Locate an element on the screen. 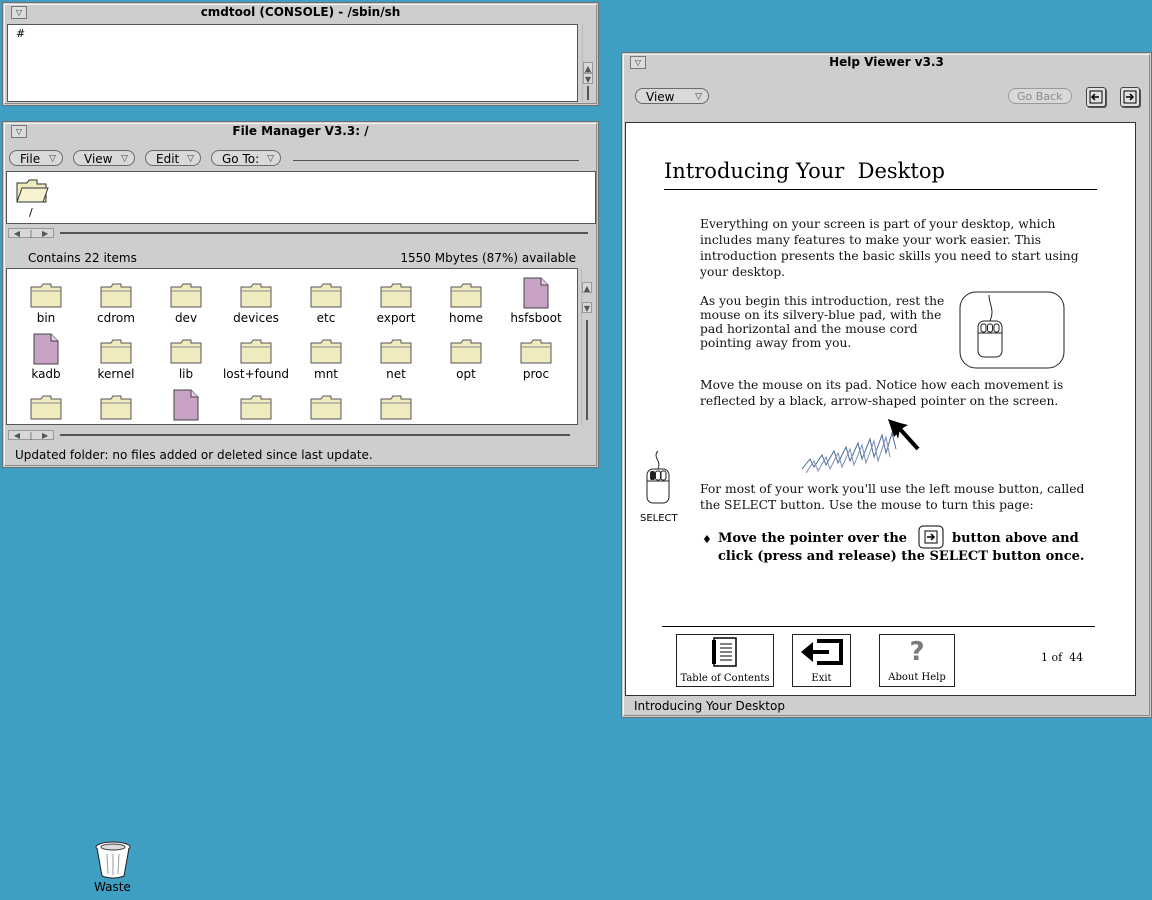 The width and height of the screenshot is (1152, 900). waste-basket: Waste is located at coordinates (113, 868).